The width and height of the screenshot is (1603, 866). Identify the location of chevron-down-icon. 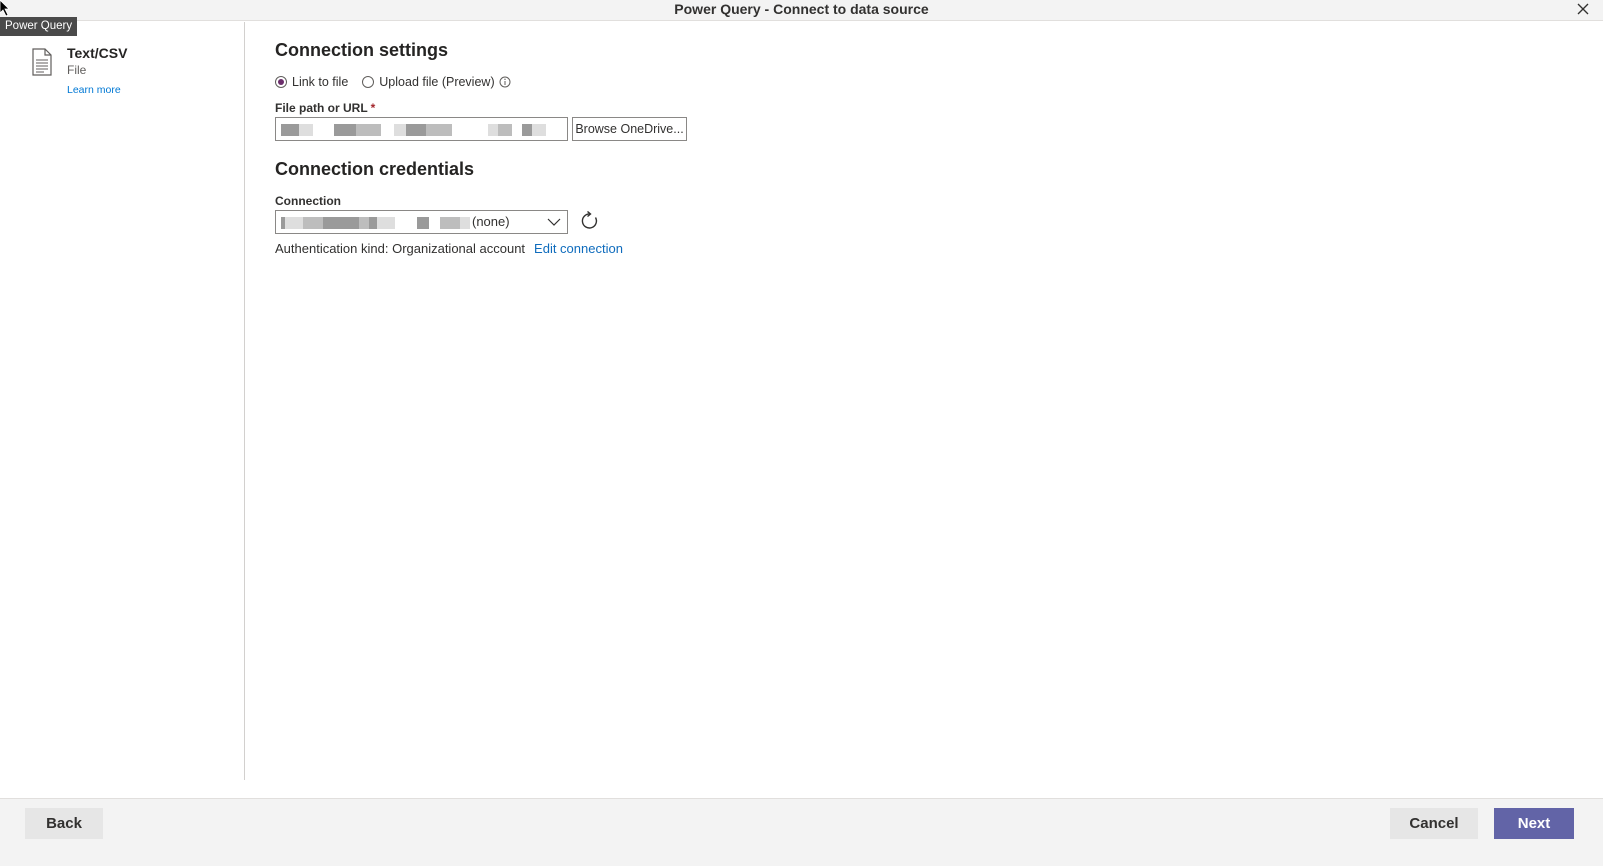
(554, 222).